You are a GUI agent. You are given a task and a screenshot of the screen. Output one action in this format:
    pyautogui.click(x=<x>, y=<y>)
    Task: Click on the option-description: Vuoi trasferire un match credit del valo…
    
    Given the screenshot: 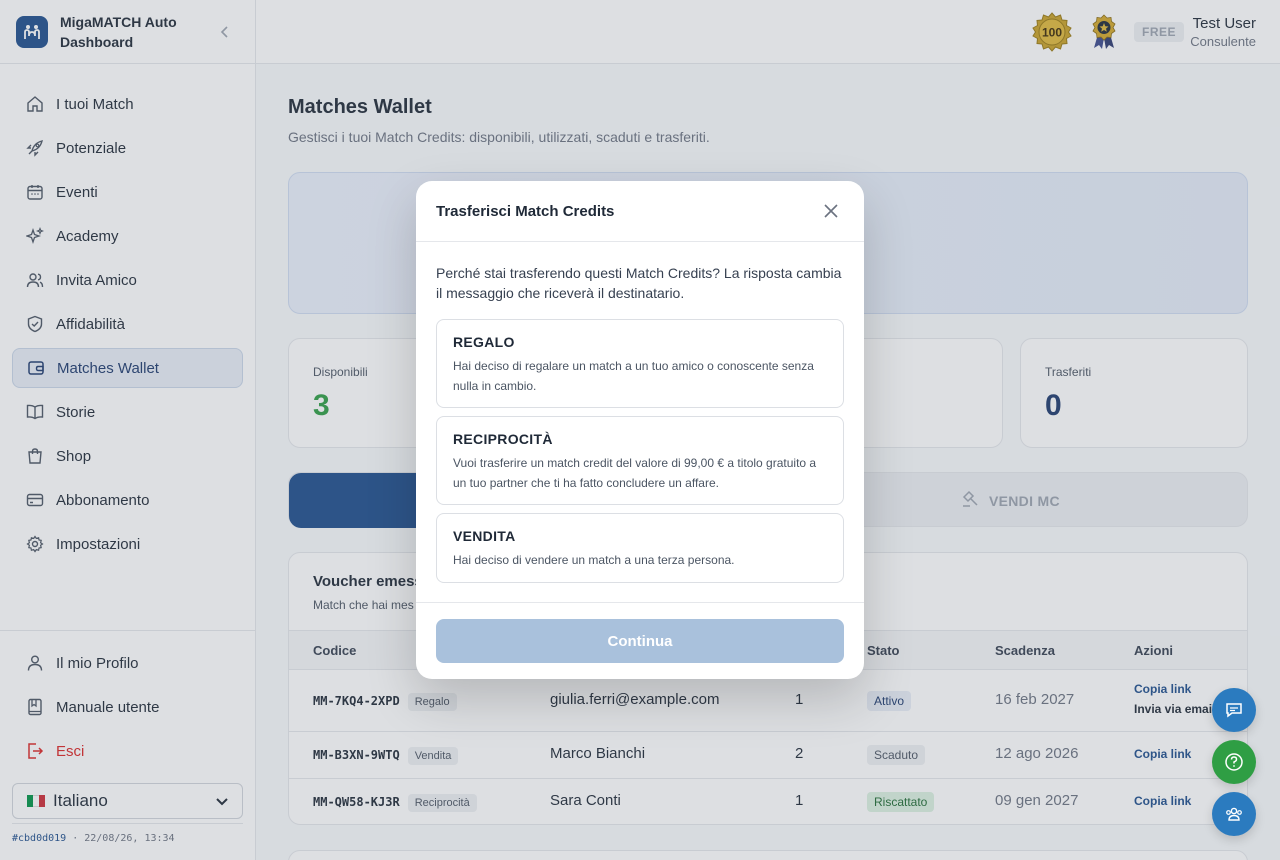 What is the action you would take?
    pyautogui.click(x=635, y=473)
    